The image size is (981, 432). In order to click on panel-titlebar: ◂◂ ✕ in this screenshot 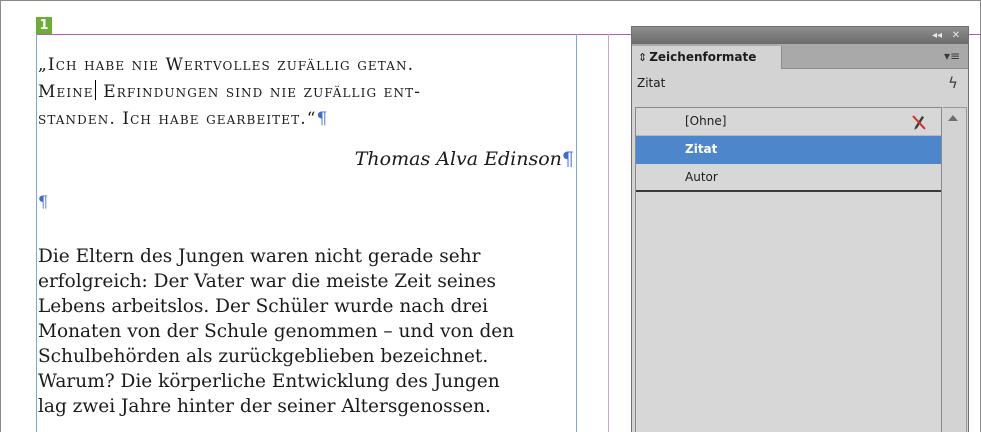, I will do `click(800, 35)`.